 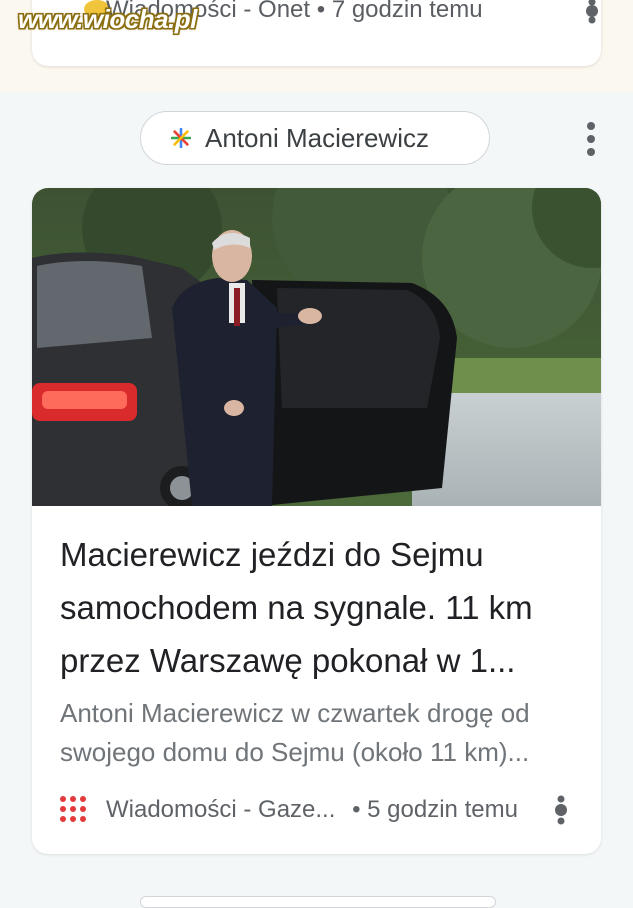 I want to click on article-source-line: Wiadomości - Gaze... • 5 godzin temu, so click(x=312, y=810).